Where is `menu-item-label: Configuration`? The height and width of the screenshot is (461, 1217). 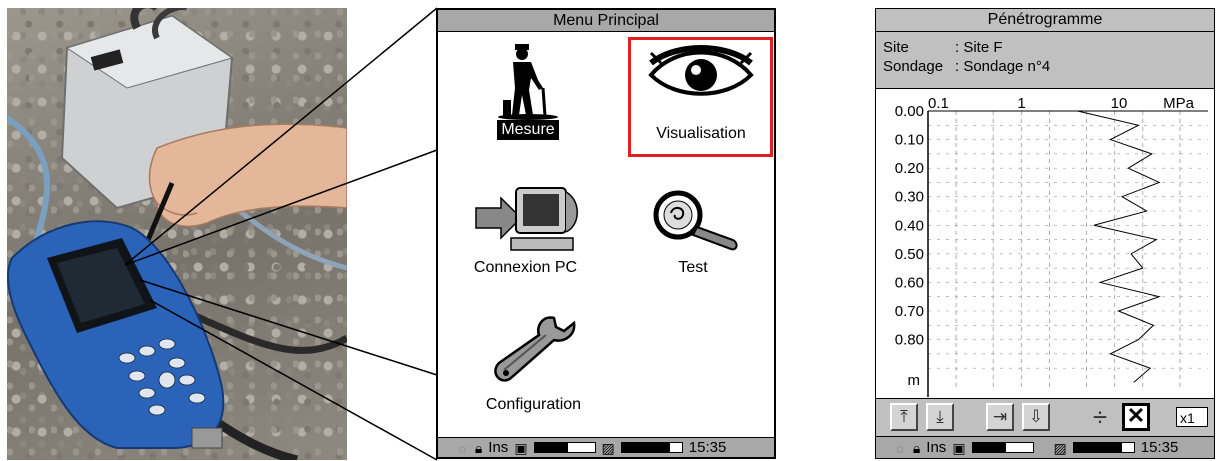 menu-item-label: Configuration is located at coordinates (533, 404).